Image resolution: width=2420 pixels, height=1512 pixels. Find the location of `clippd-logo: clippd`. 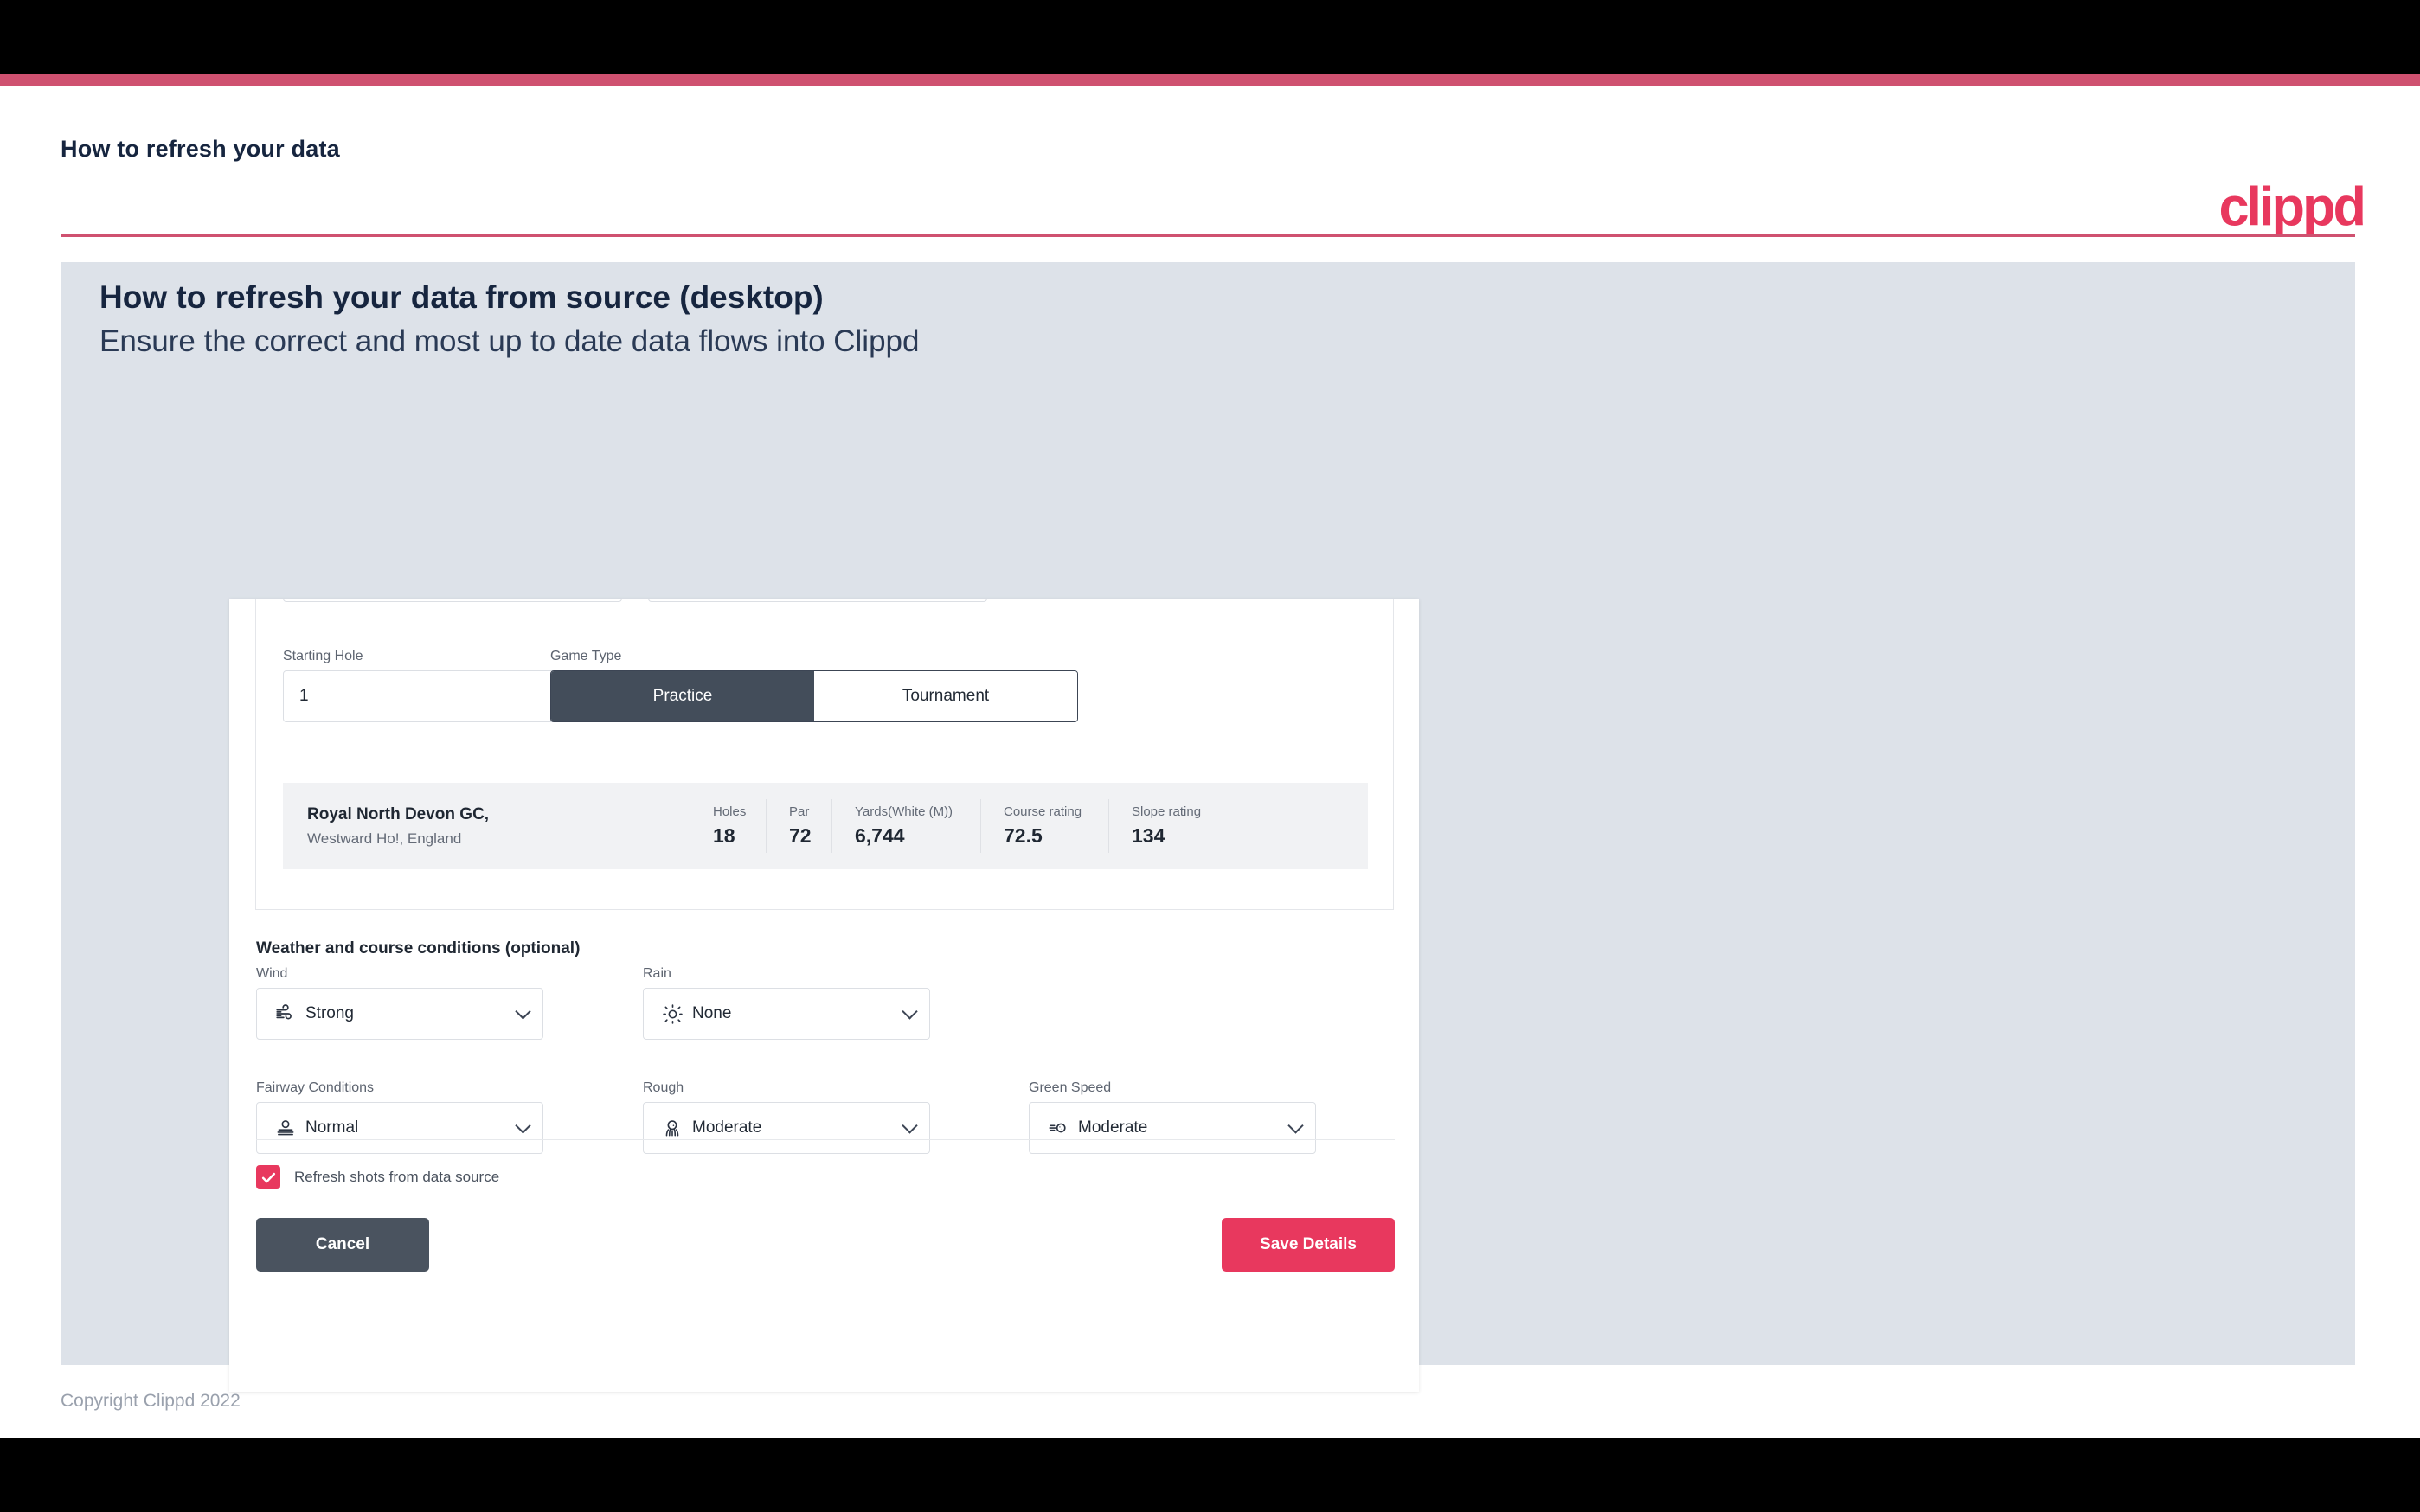

clippd-logo: clippd is located at coordinates (2292, 207).